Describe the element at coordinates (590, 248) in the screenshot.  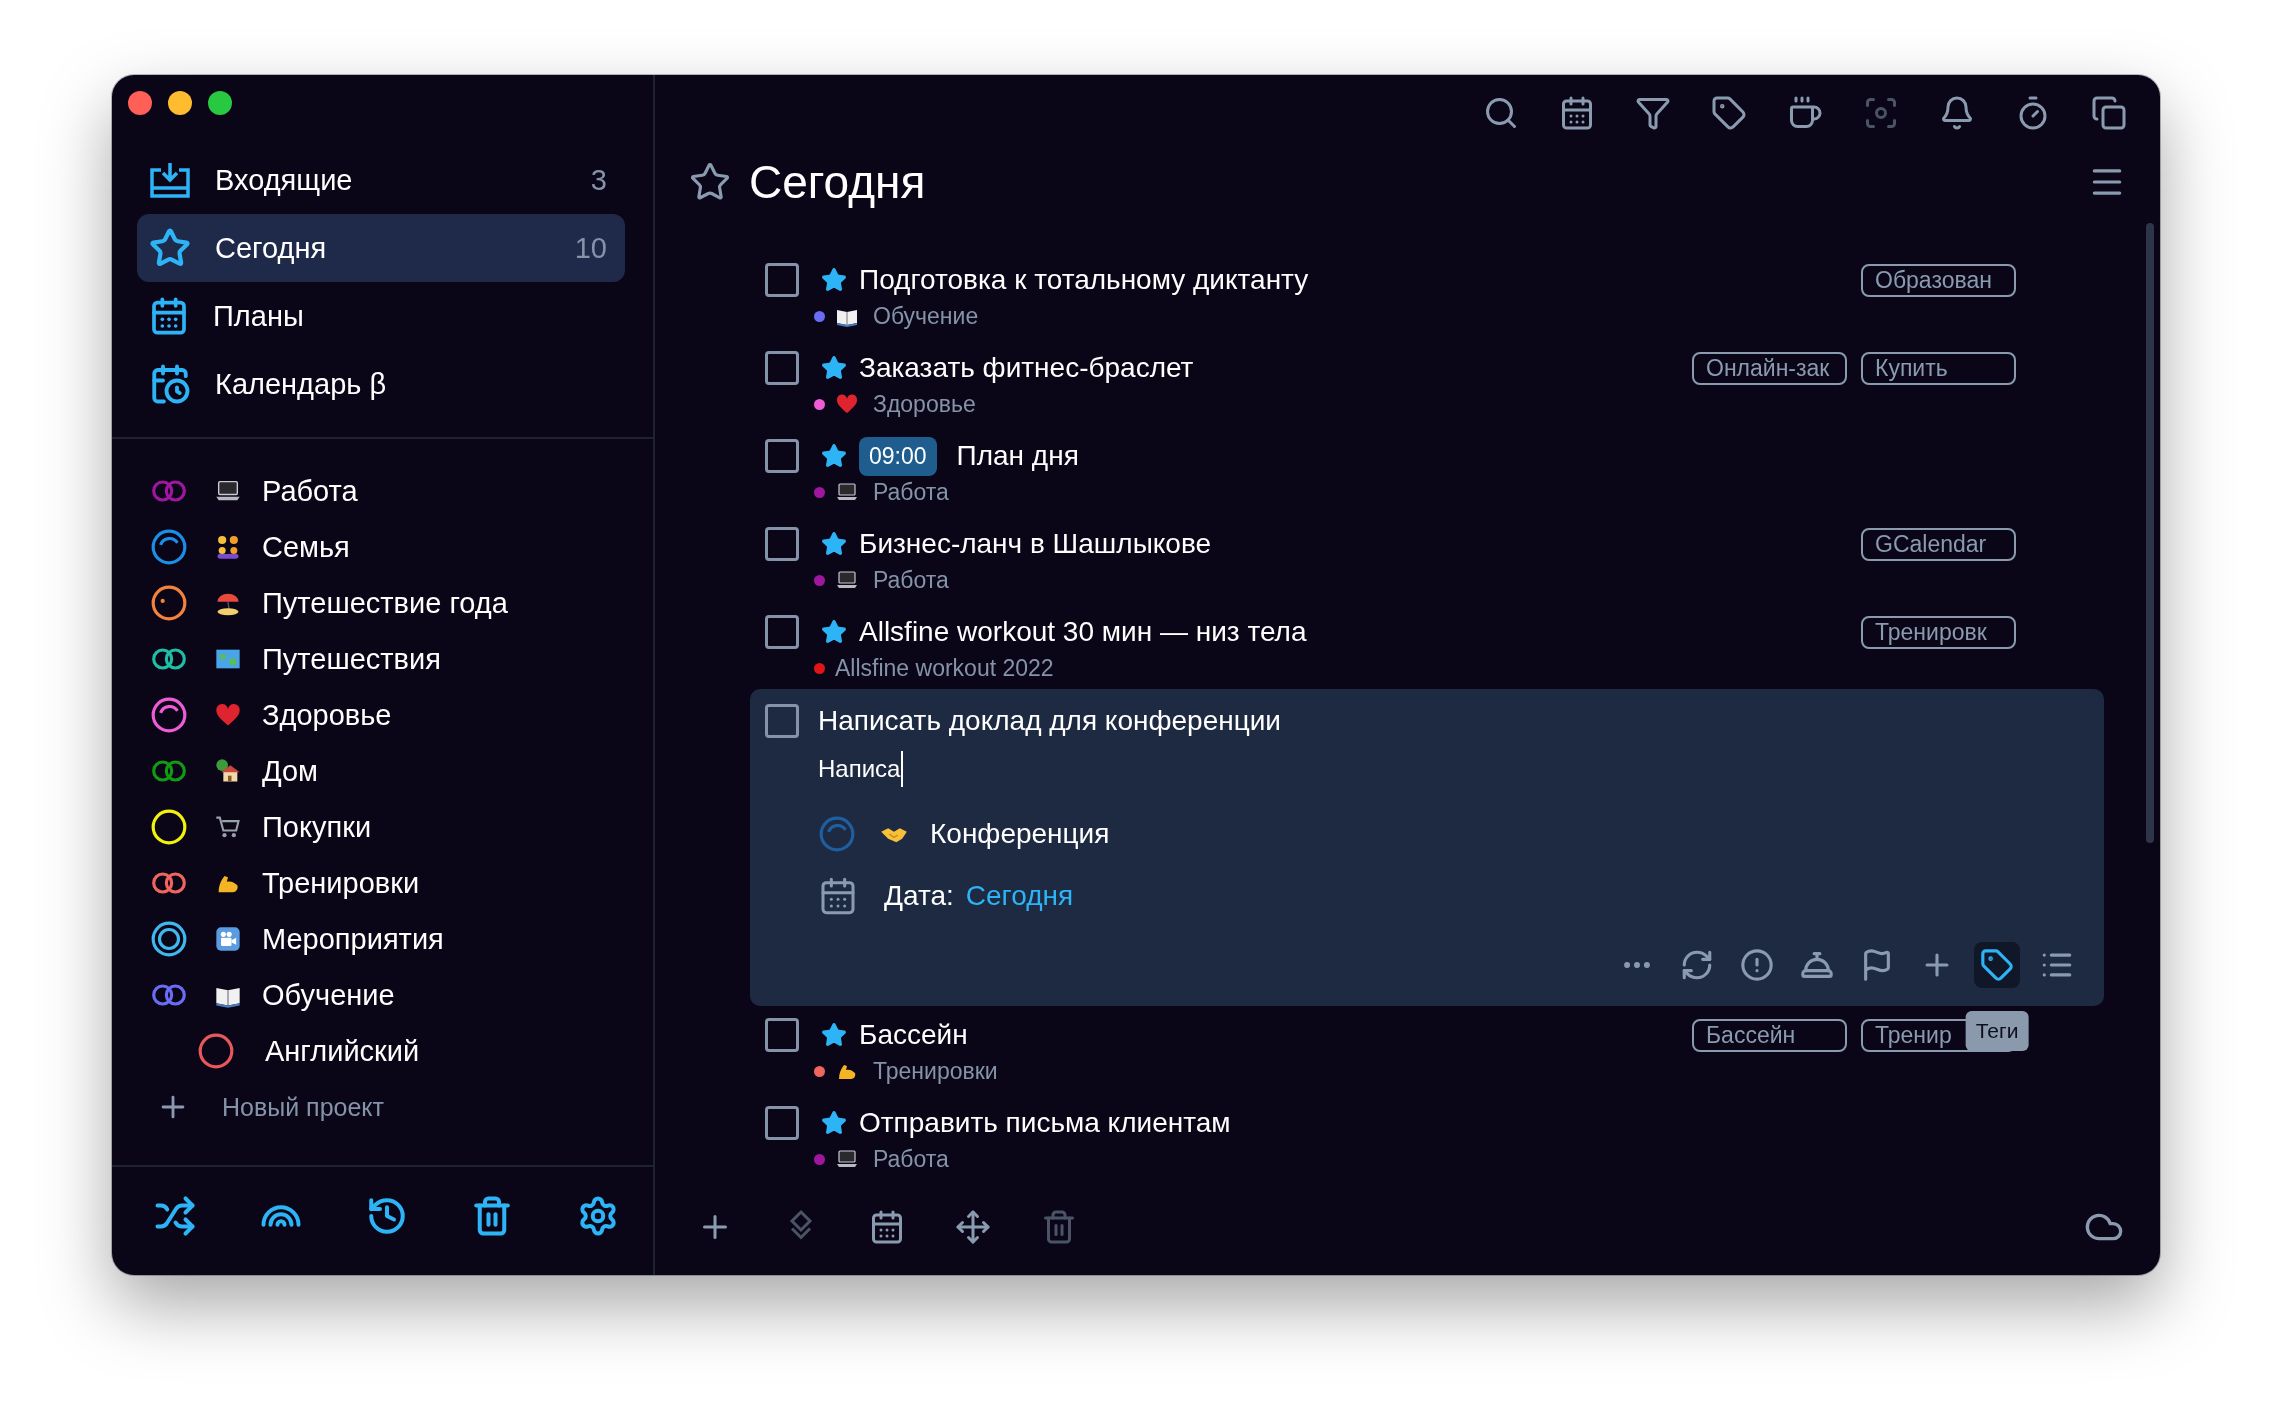
I see `item-count: 10` at that location.